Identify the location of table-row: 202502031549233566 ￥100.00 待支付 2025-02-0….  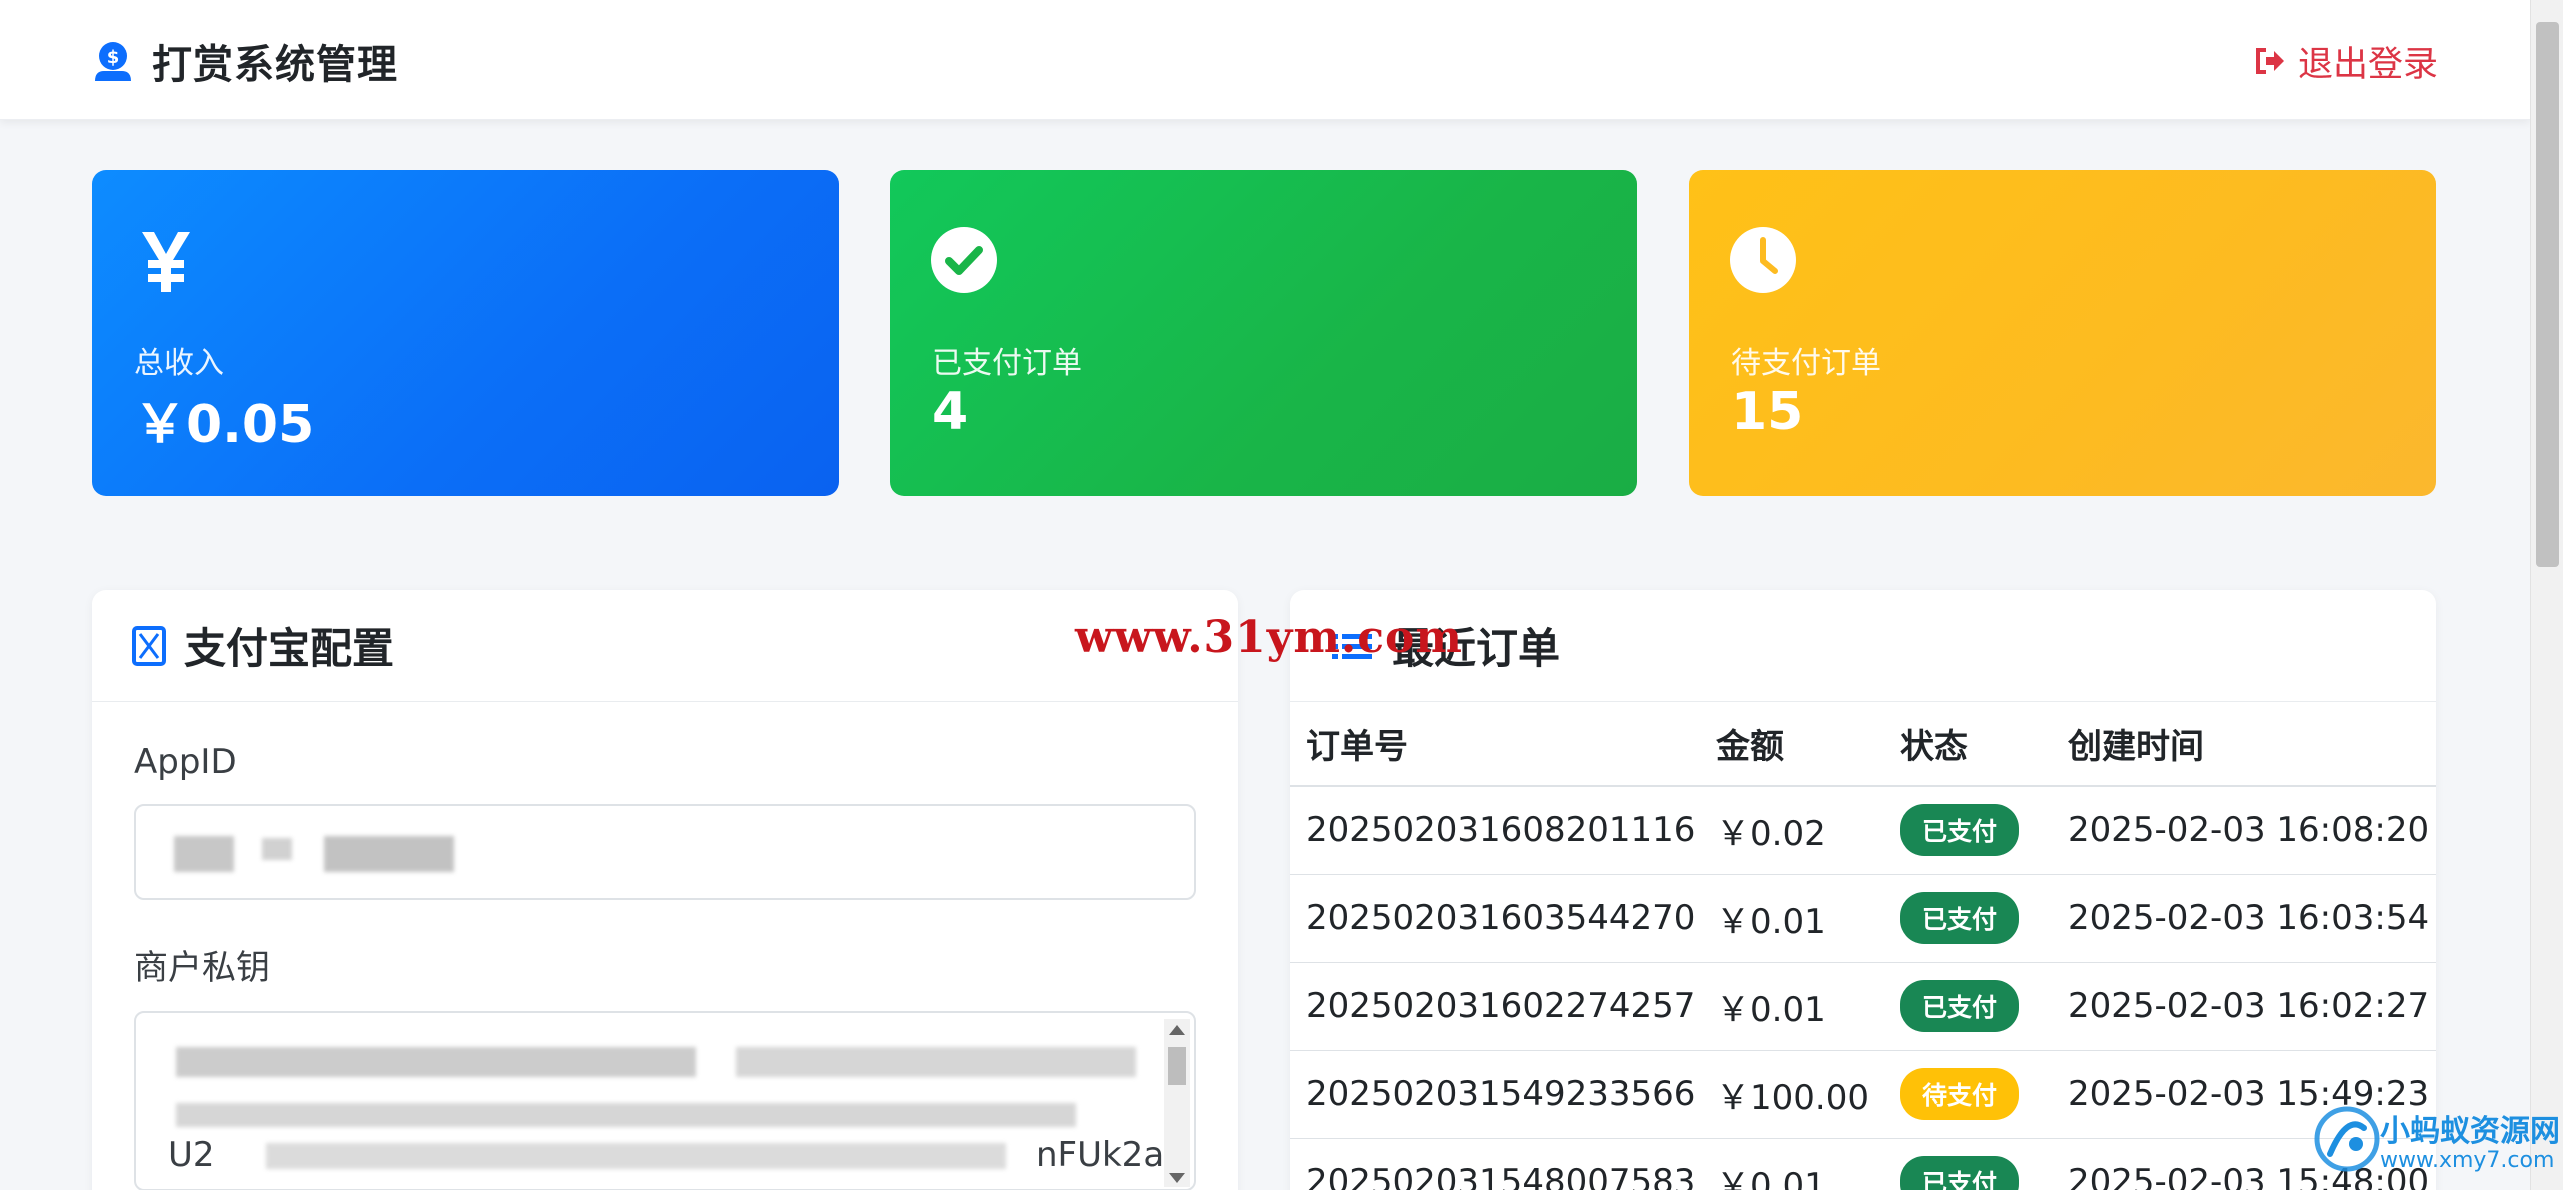
(1863, 1094).